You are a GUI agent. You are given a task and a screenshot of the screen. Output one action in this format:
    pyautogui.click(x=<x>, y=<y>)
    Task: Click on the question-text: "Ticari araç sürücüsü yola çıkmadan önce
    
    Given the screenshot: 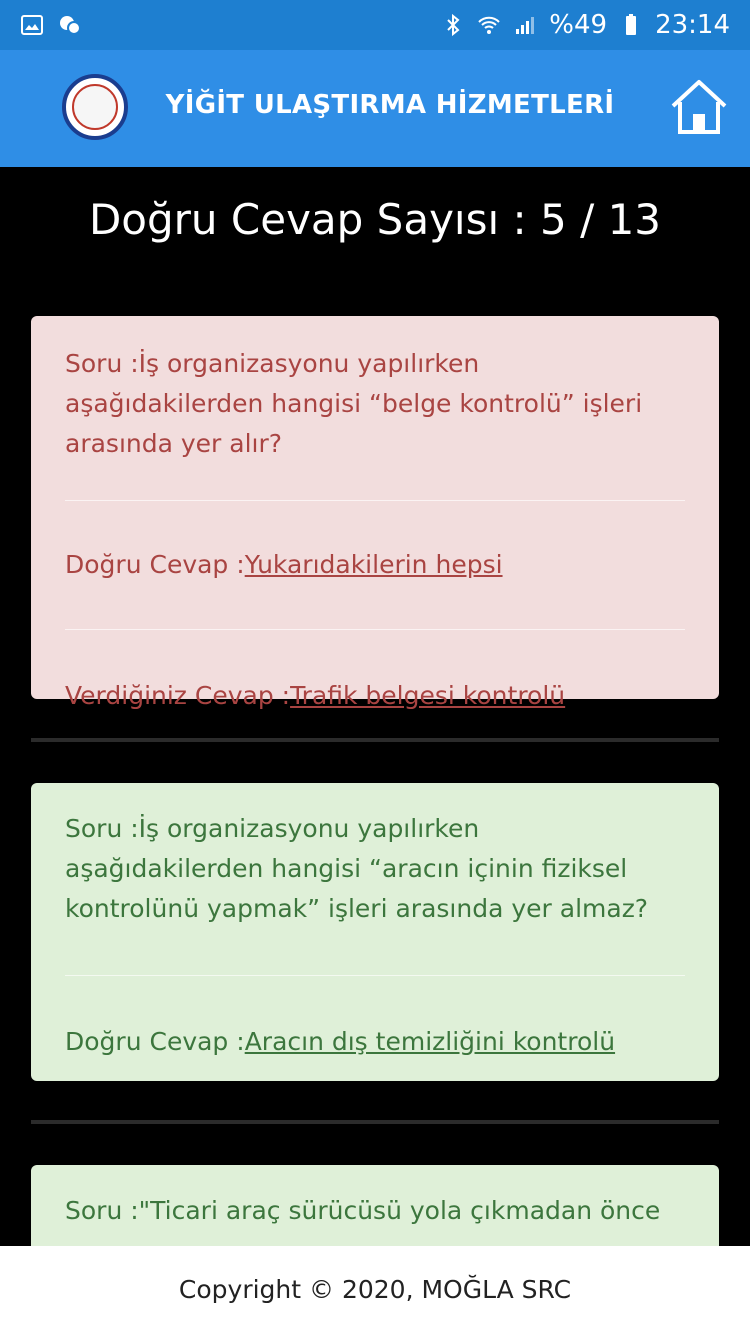 What is the action you would take?
    pyautogui.click(x=399, y=1210)
    